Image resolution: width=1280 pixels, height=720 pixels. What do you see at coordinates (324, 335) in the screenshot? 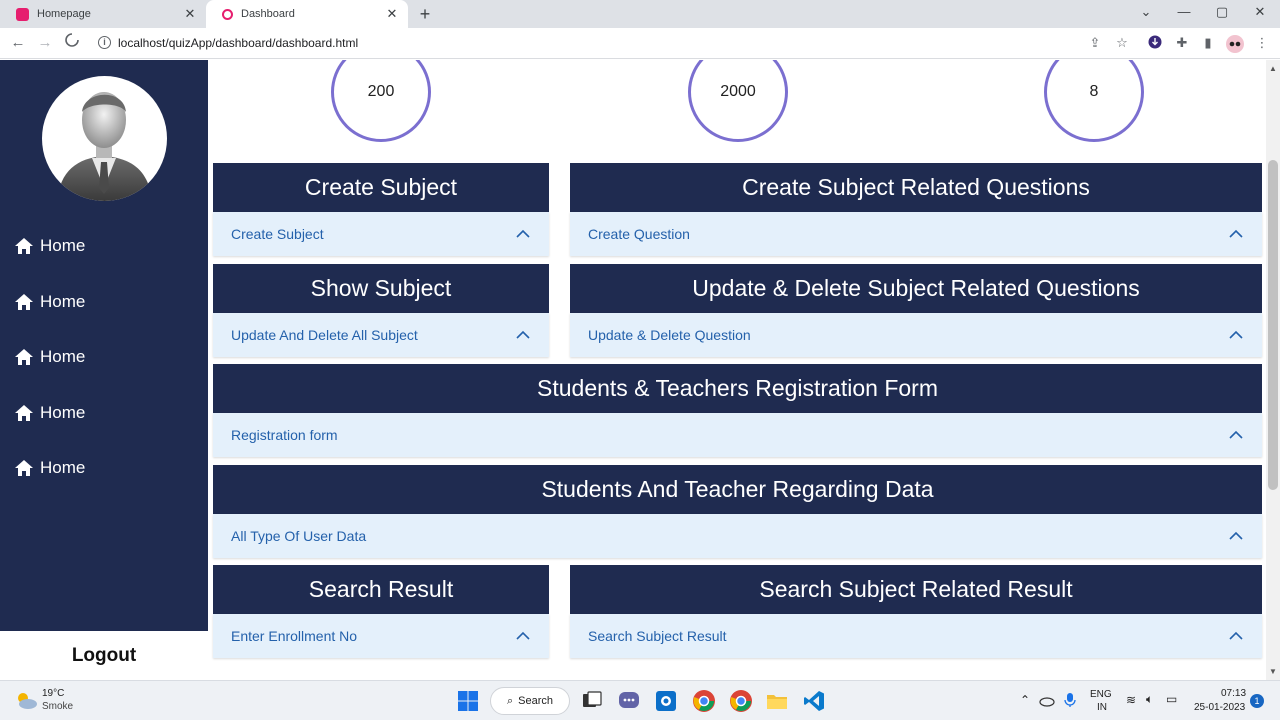
I see `accordion-label: Update And Delete All Subject` at bounding box center [324, 335].